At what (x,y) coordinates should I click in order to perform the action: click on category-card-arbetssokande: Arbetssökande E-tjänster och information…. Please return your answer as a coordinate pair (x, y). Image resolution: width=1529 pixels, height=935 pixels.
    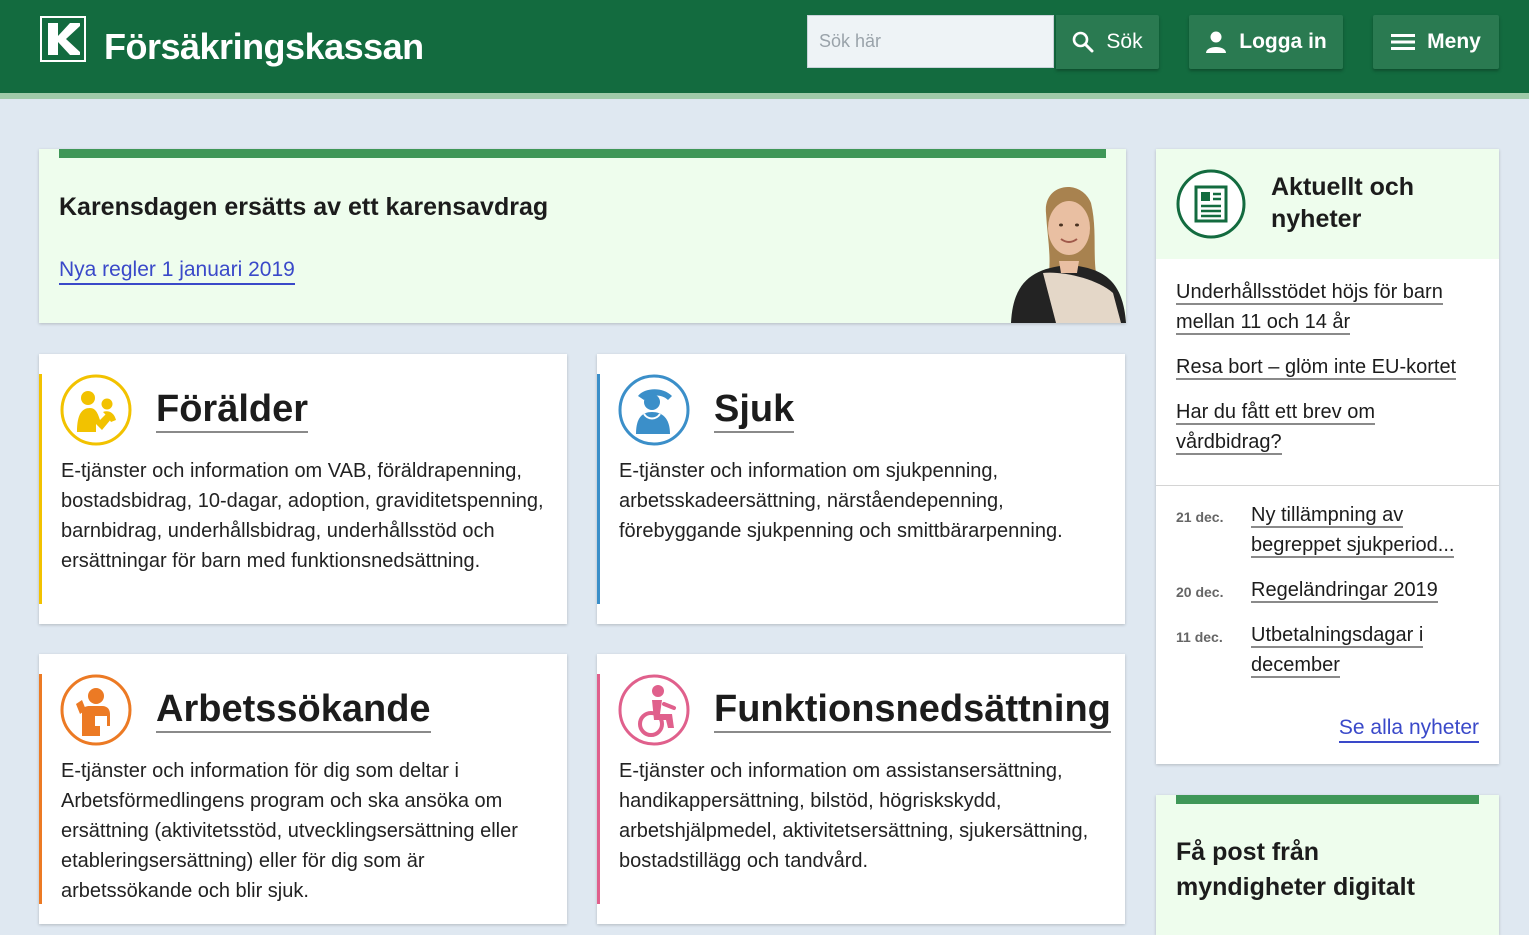
    Looking at the image, I should click on (303, 789).